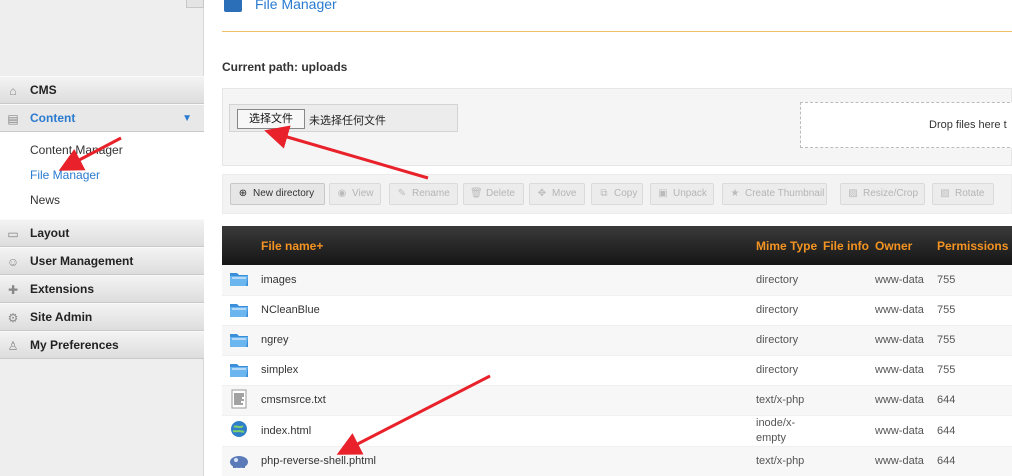 This screenshot has height=476, width=1012. I want to click on plus-circle-icon: ⊕, so click(243, 193).